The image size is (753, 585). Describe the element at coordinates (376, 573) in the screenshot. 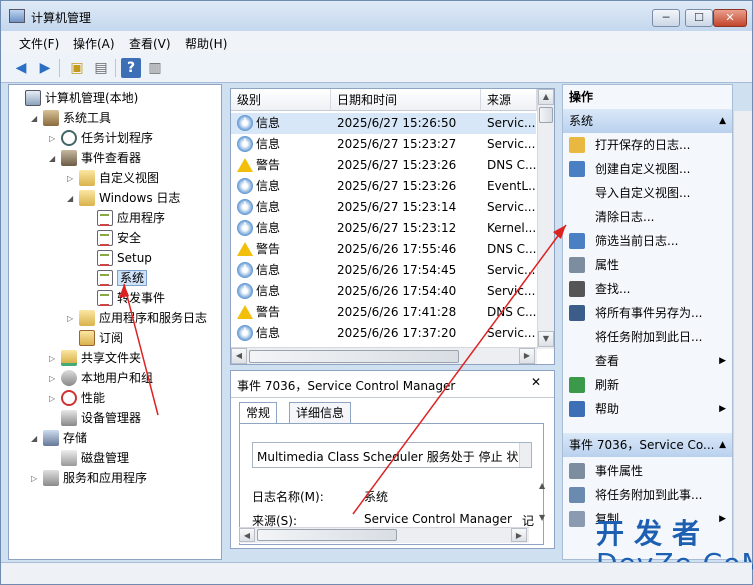

I see `status-bar` at that location.